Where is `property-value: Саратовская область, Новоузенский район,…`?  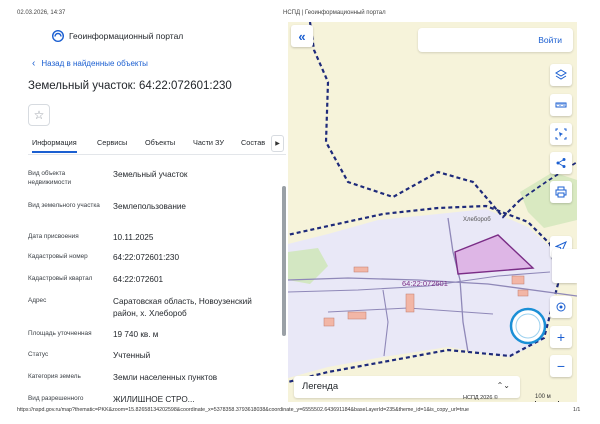
property-value: Саратовская область, Новоузенский район,… is located at coordinates (182, 307).